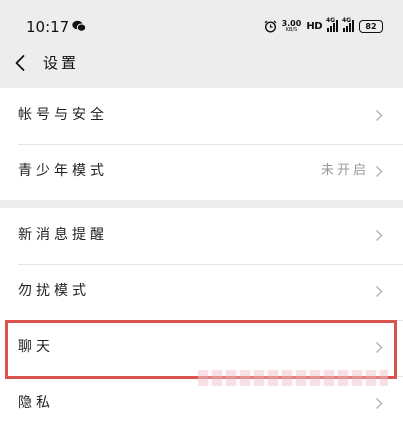  Describe the element at coordinates (36, 347) in the screenshot. I see `row-label: 聊天` at that location.